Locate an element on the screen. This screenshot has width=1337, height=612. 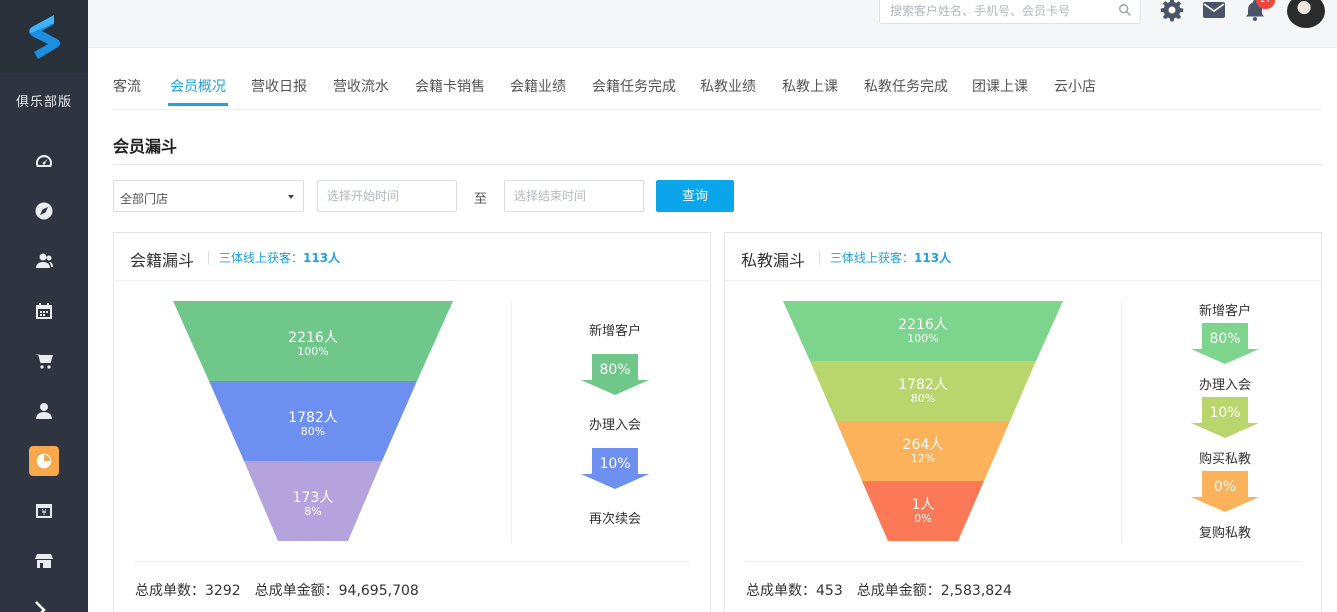
settings-icon is located at coordinates (1172, 11).